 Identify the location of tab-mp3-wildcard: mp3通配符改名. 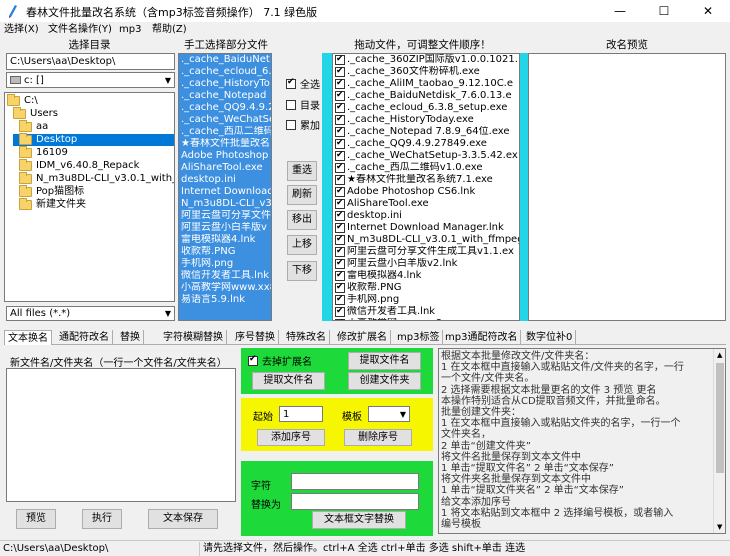
(482, 337).